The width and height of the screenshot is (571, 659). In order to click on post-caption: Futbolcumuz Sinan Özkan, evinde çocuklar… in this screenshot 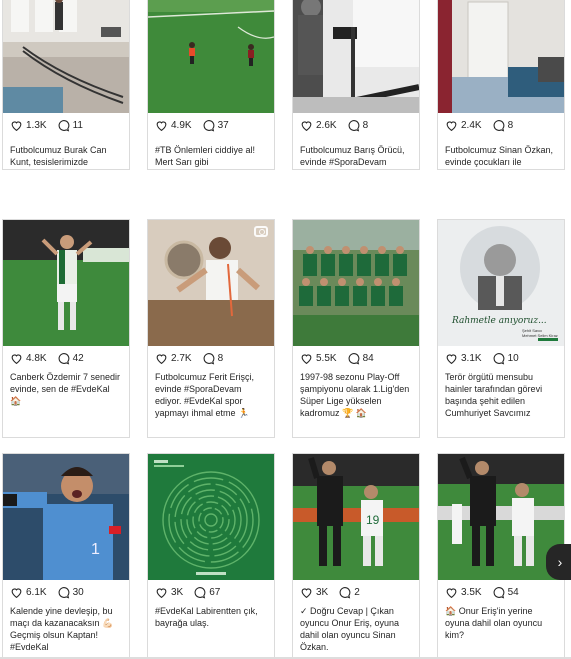, I will do `click(499, 156)`.